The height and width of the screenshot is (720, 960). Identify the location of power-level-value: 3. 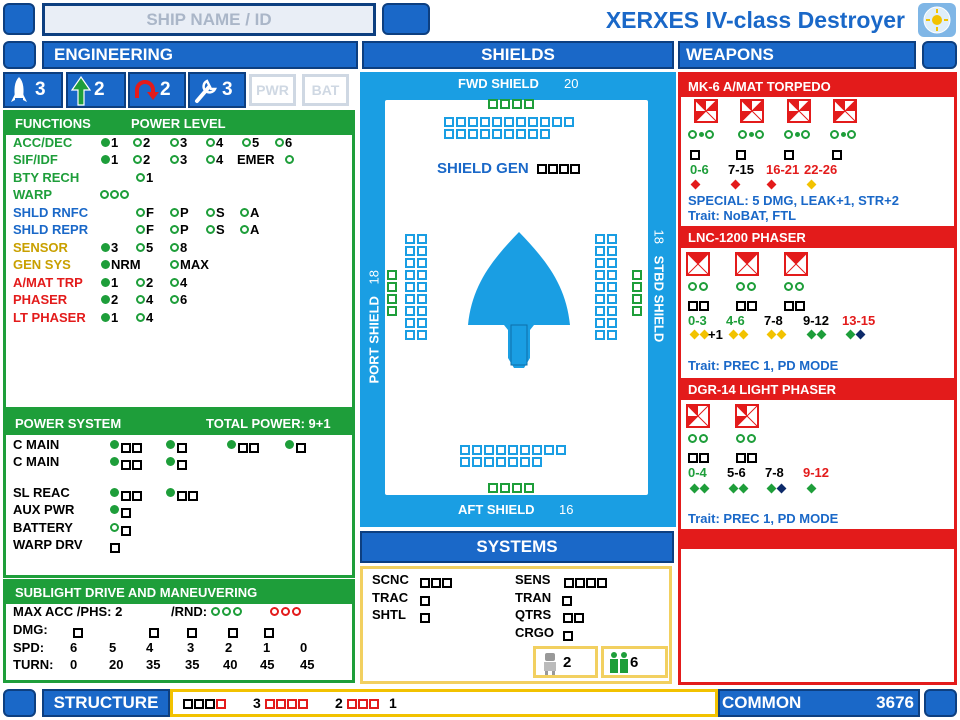
(184, 159).